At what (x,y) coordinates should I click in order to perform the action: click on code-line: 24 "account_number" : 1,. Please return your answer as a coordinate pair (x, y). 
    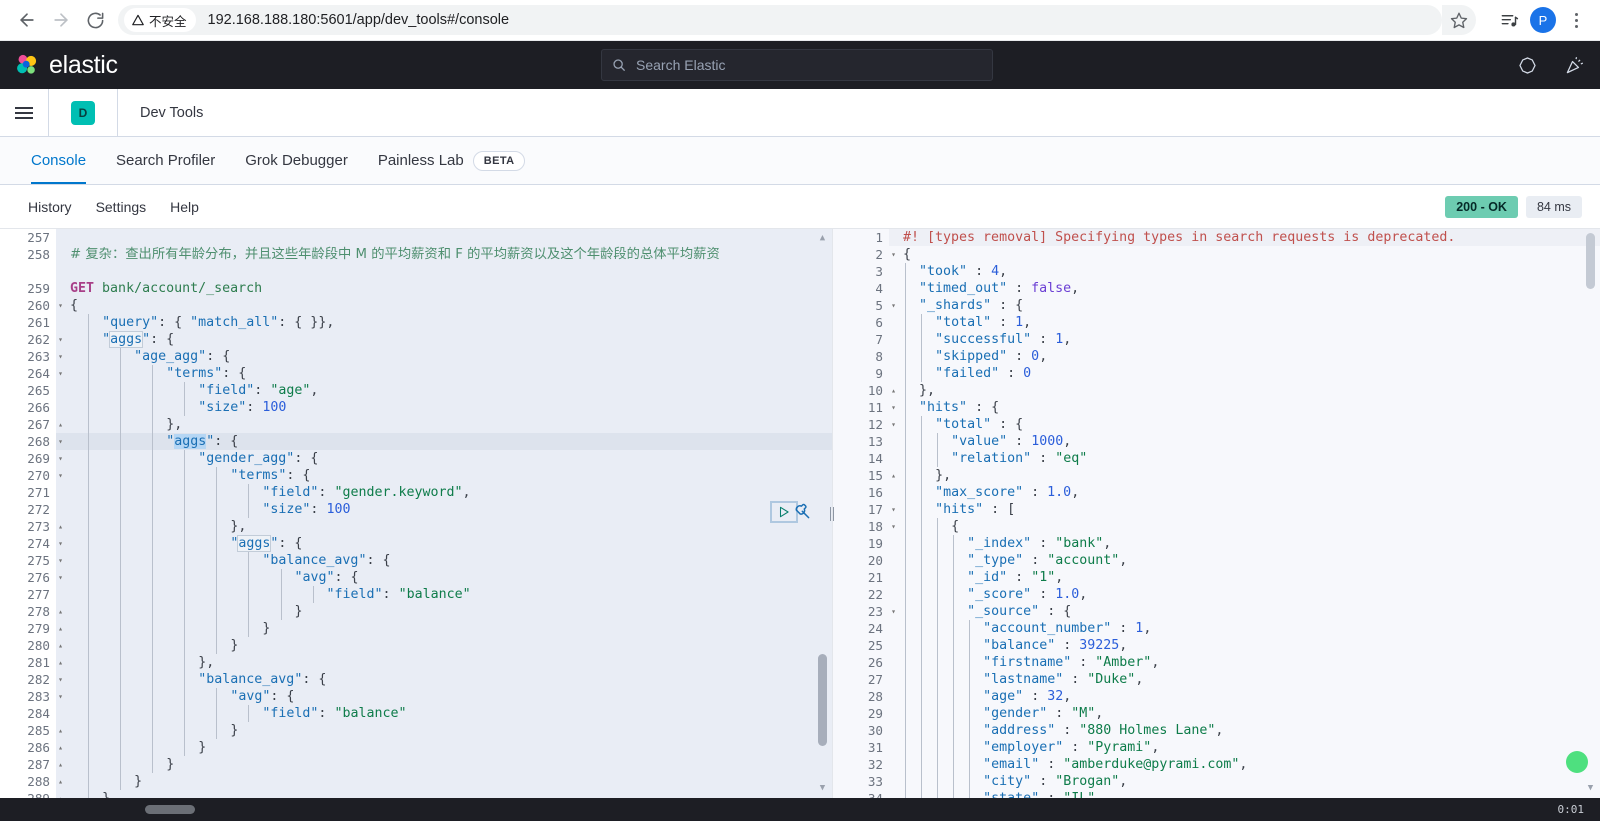
    Looking at the image, I should click on (1216, 628).